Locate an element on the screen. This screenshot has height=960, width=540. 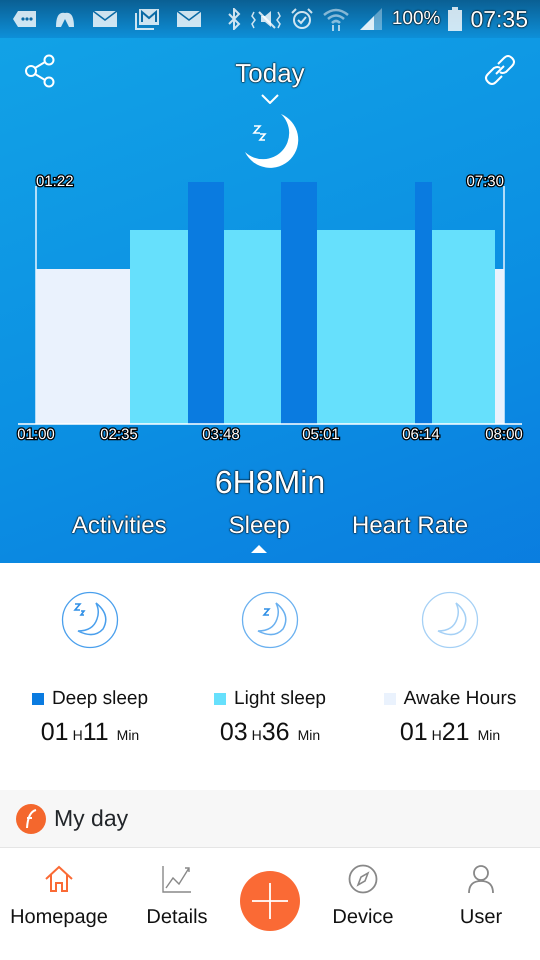
minutes-value: 11 is located at coordinates (95, 732).